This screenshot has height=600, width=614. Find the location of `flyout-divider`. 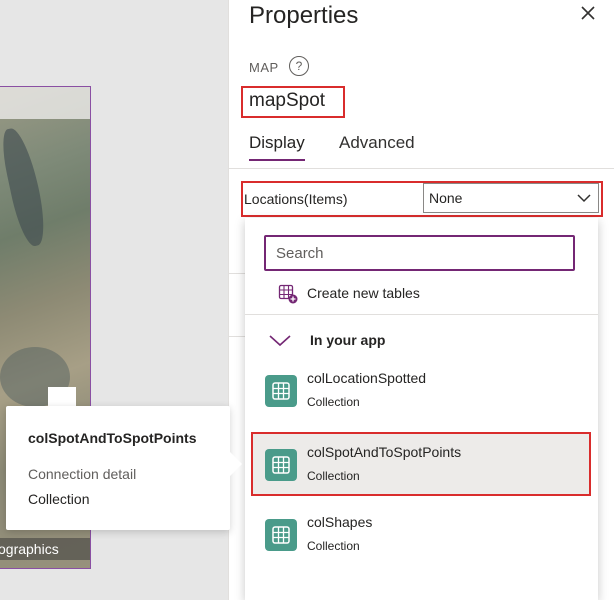

flyout-divider is located at coordinates (421, 314).